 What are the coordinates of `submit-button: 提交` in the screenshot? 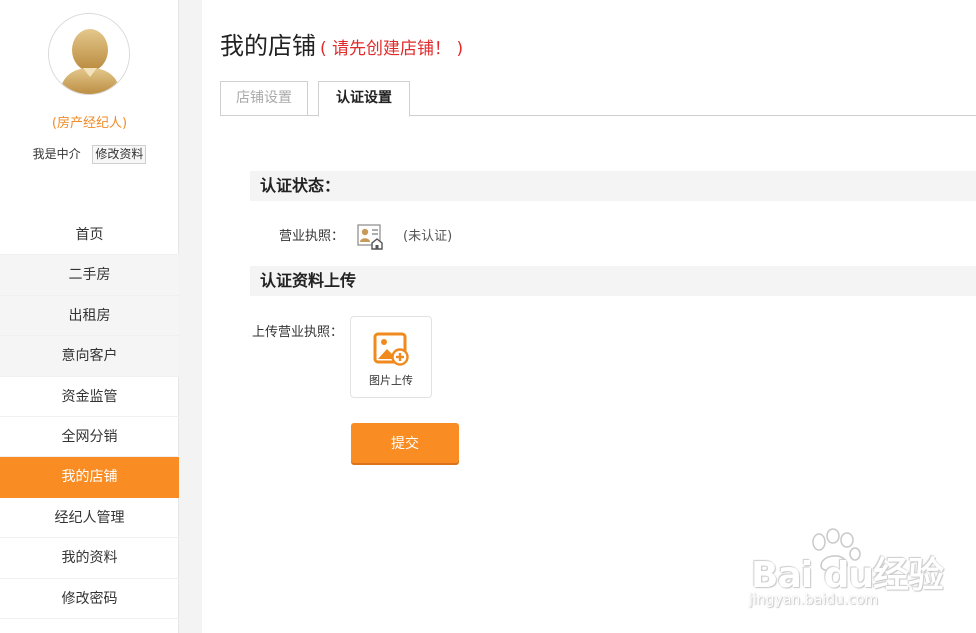 It's located at (405, 443).